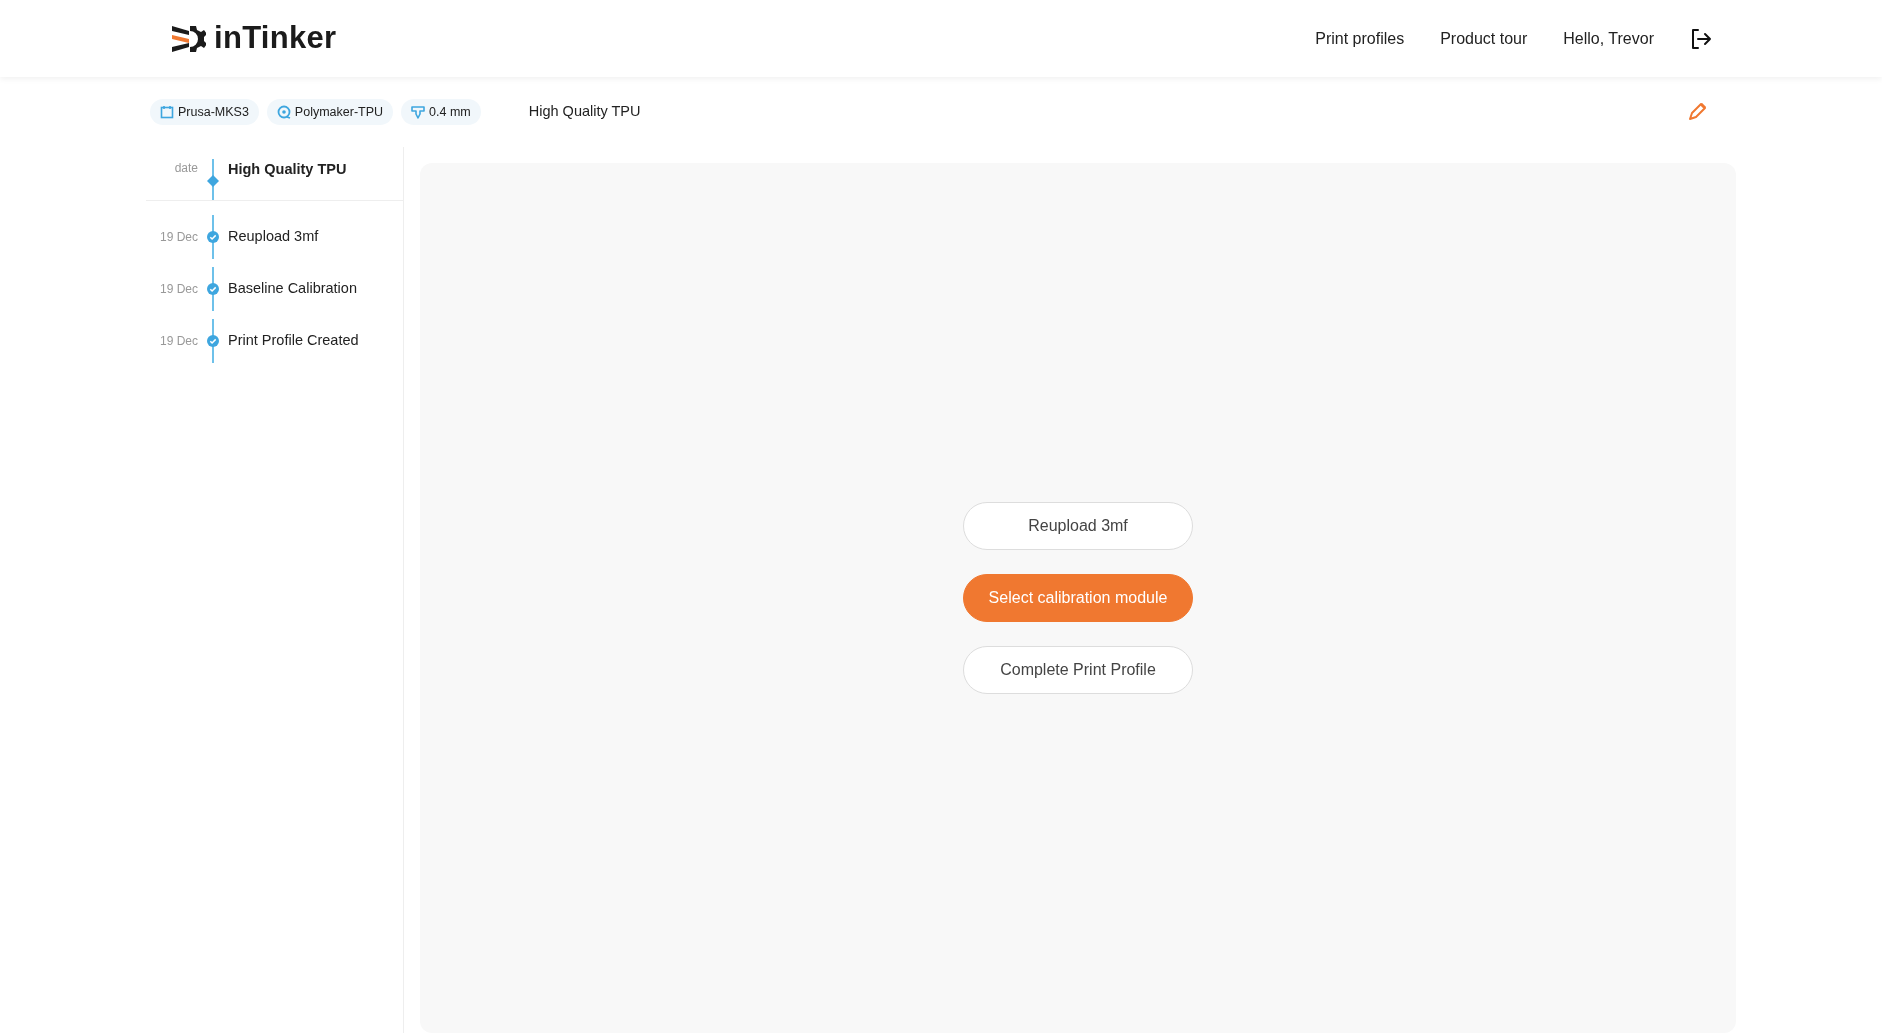  What do you see at coordinates (287, 169) in the screenshot?
I see `profile-name: High Quality TPU` at bounding box center [287, 169].